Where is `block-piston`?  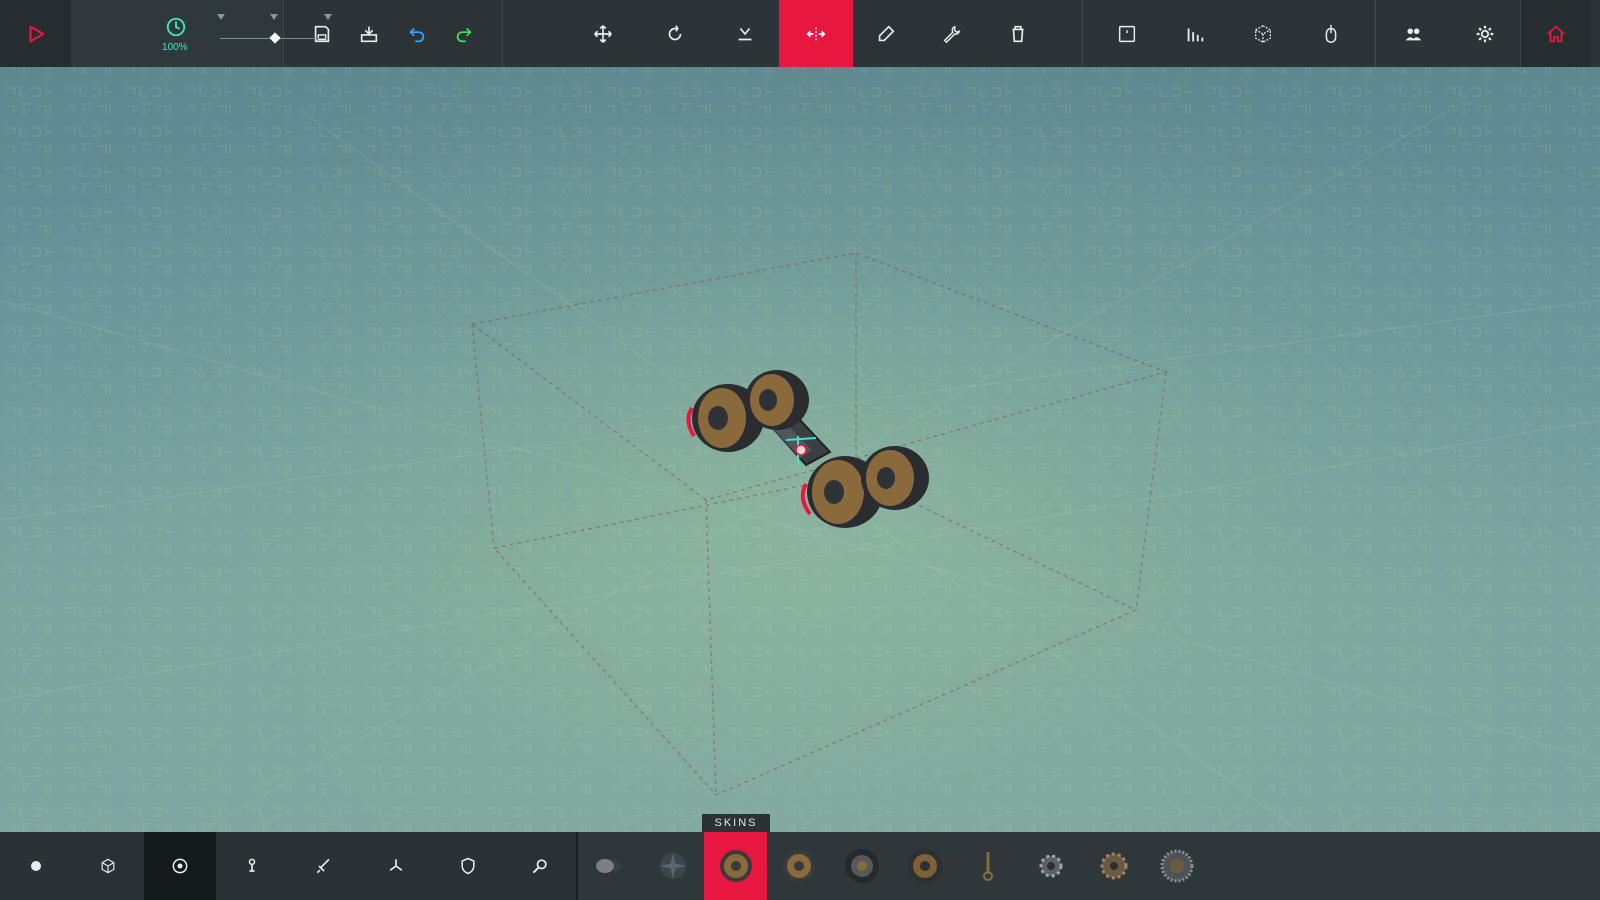 block-piston is located at coordinates (987, 866).